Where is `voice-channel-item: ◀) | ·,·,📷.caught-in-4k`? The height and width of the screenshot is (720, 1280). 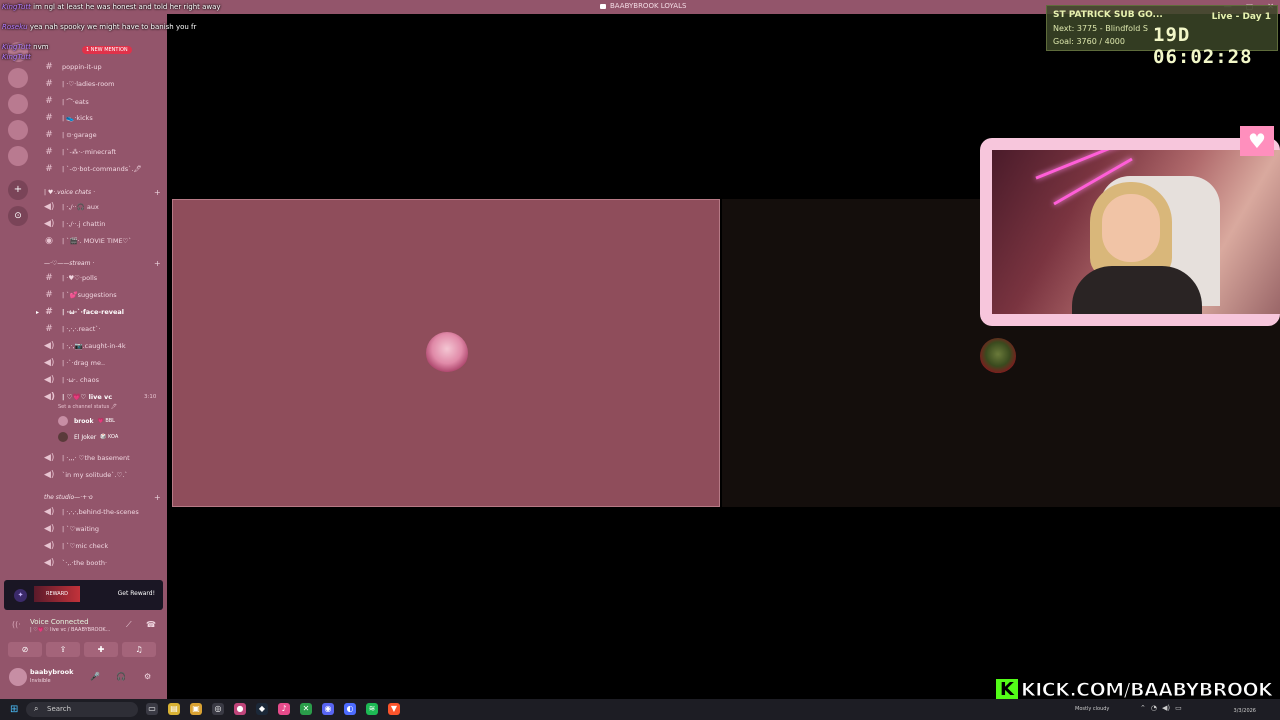 voice-channel-item: ◀) | ·,·,📷.caught-in-4k is located at coordinates (85, 346).